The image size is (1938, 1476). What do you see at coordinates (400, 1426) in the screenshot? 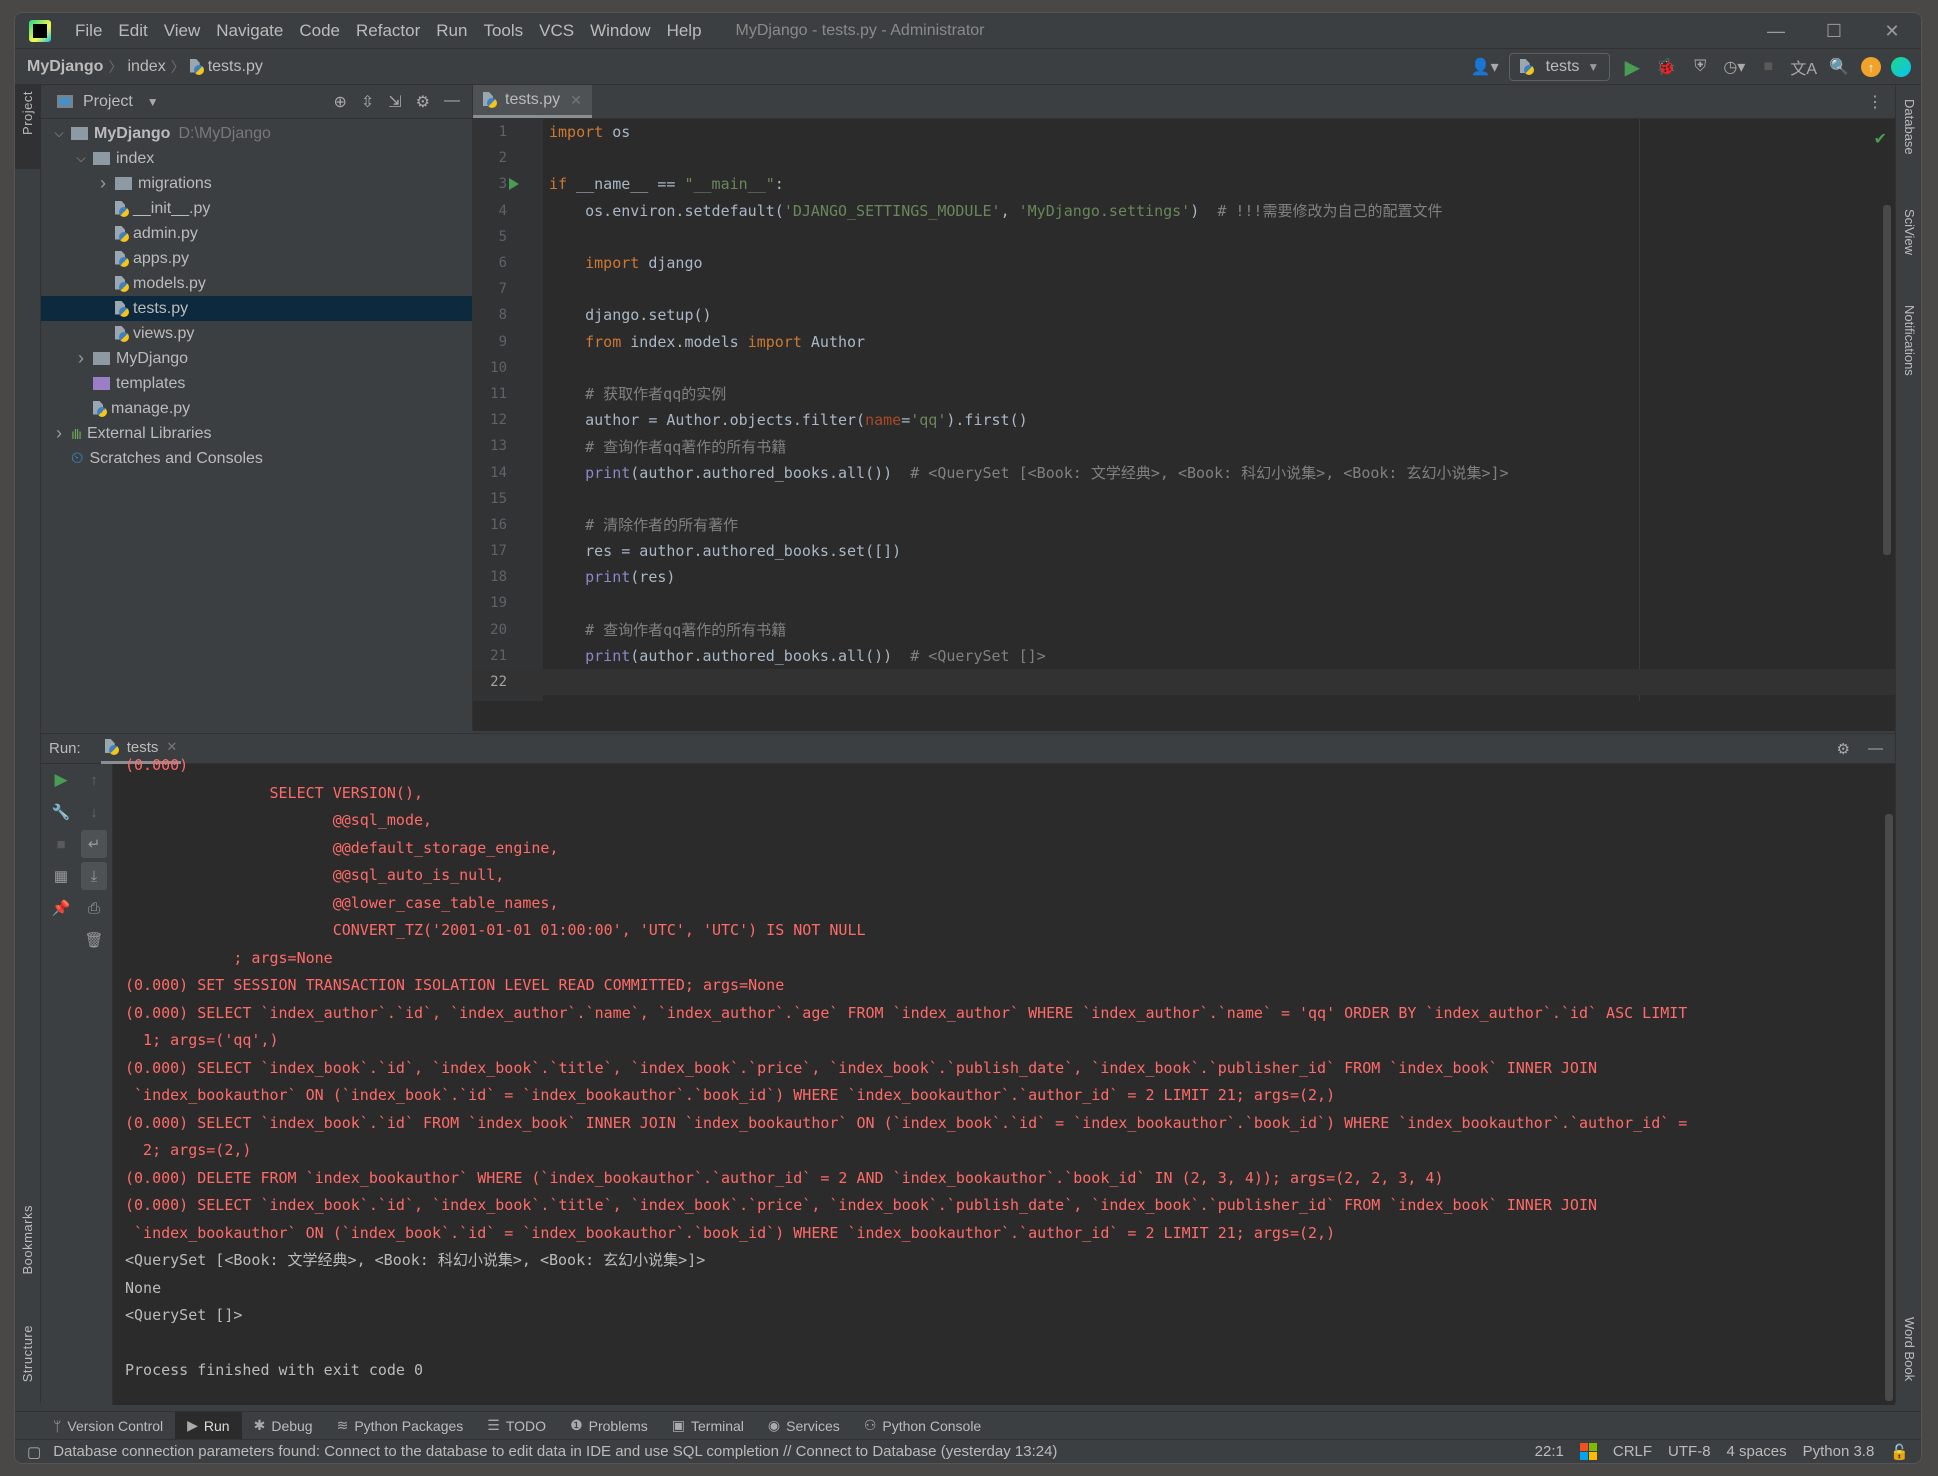
I see `tool-window-python-packages: ≋ Python Packages` at bounding box center [400, 1426].